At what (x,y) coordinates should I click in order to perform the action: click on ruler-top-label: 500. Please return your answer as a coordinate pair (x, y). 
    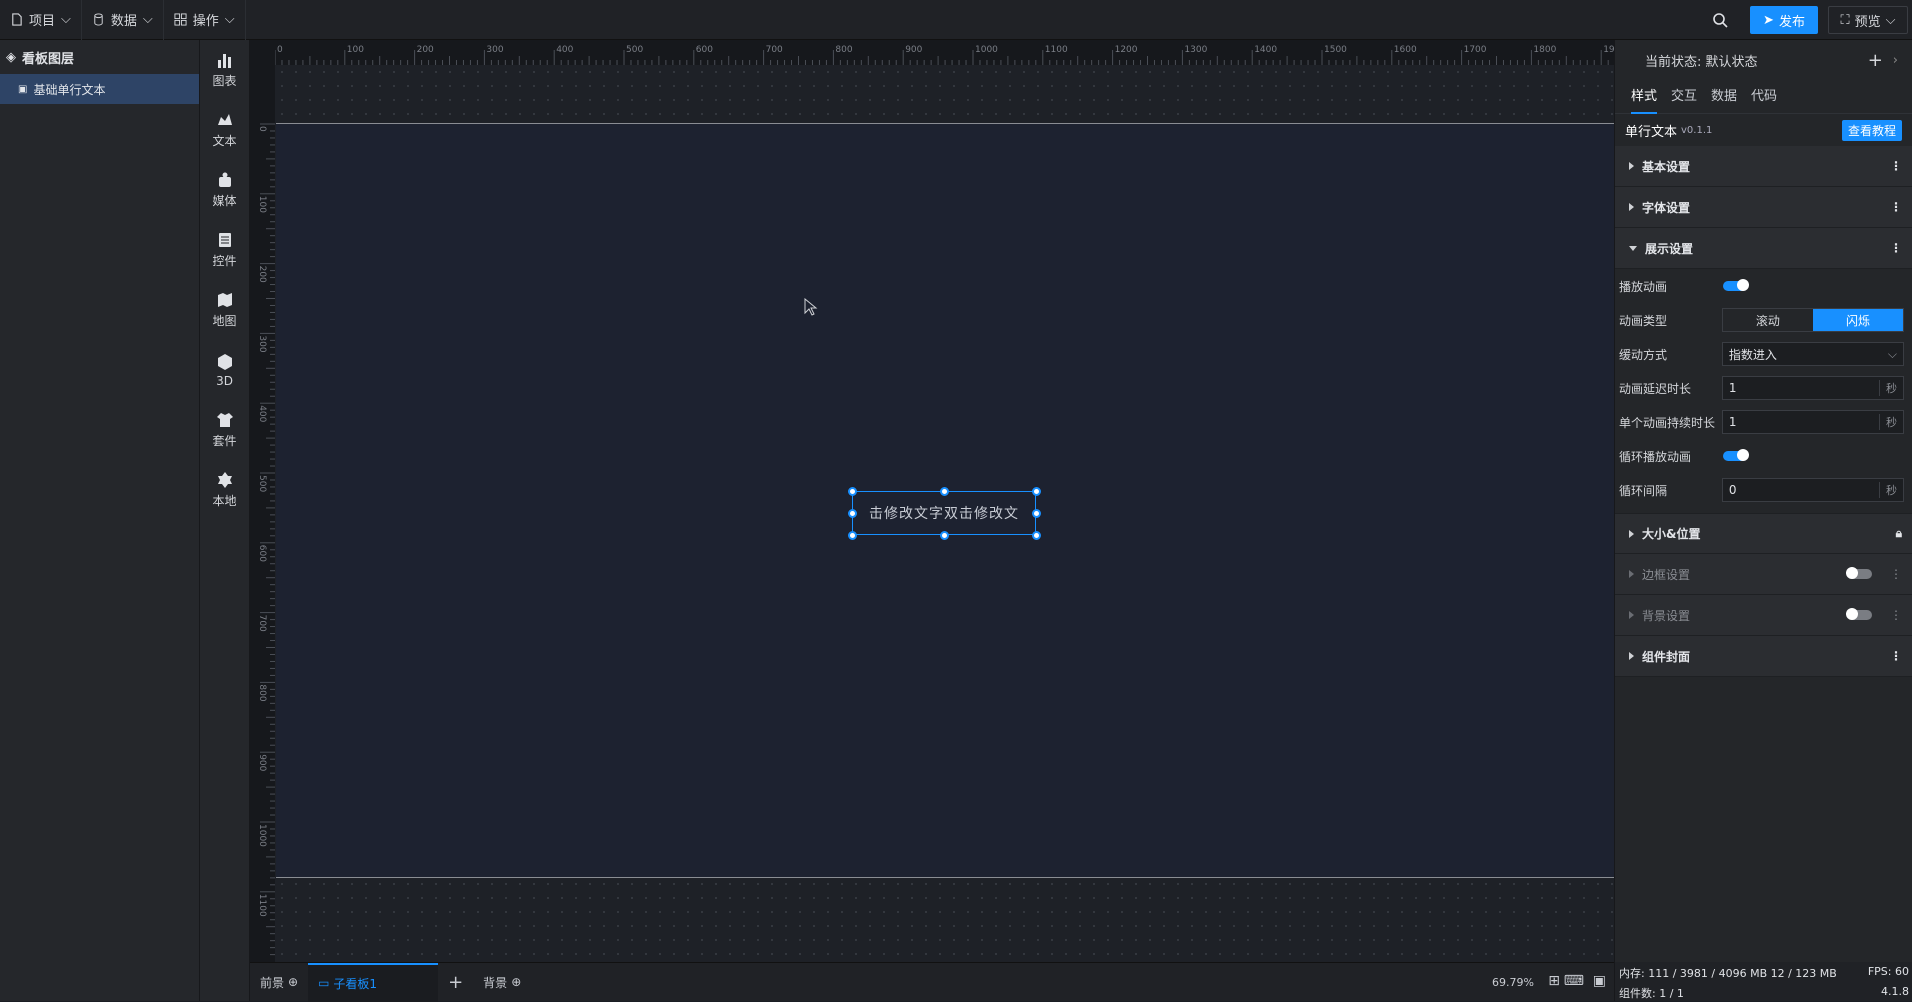
    Looking at the image, I should click on (634, 50).